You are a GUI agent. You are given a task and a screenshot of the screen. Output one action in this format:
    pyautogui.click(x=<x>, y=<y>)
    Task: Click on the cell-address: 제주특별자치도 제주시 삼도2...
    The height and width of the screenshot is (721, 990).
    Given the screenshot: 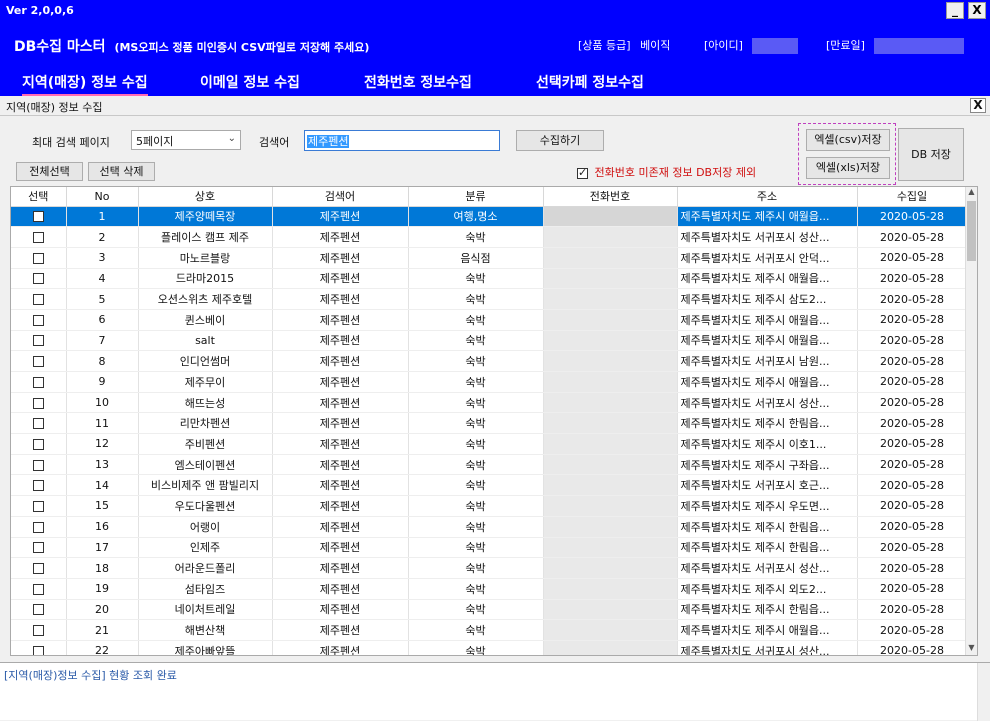 What is the action you would take?
    pyautogui.click(x=767, y=299)
    